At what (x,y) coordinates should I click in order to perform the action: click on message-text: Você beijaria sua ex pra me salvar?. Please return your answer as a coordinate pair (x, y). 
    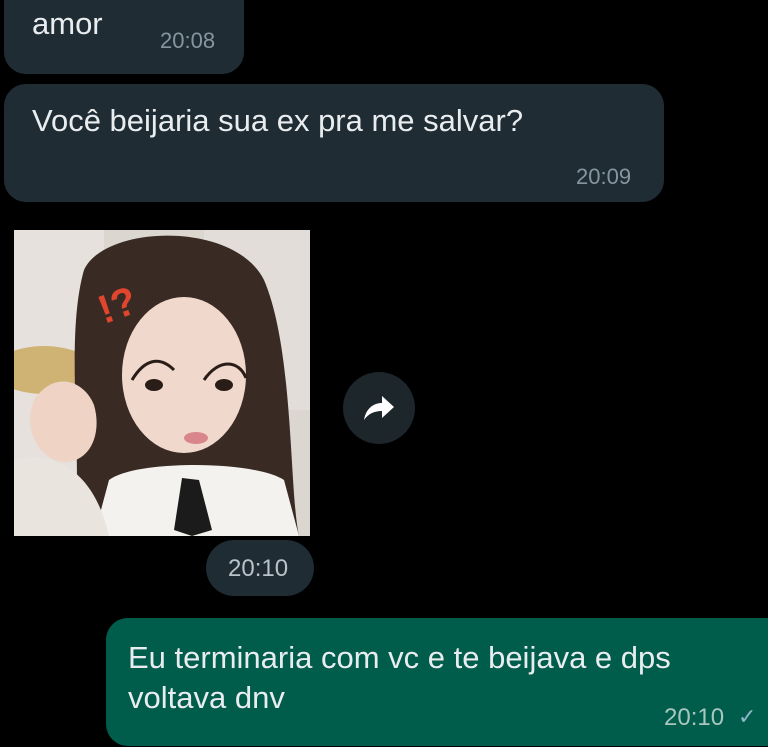
    Looking at the image, I should click on (278, 120).